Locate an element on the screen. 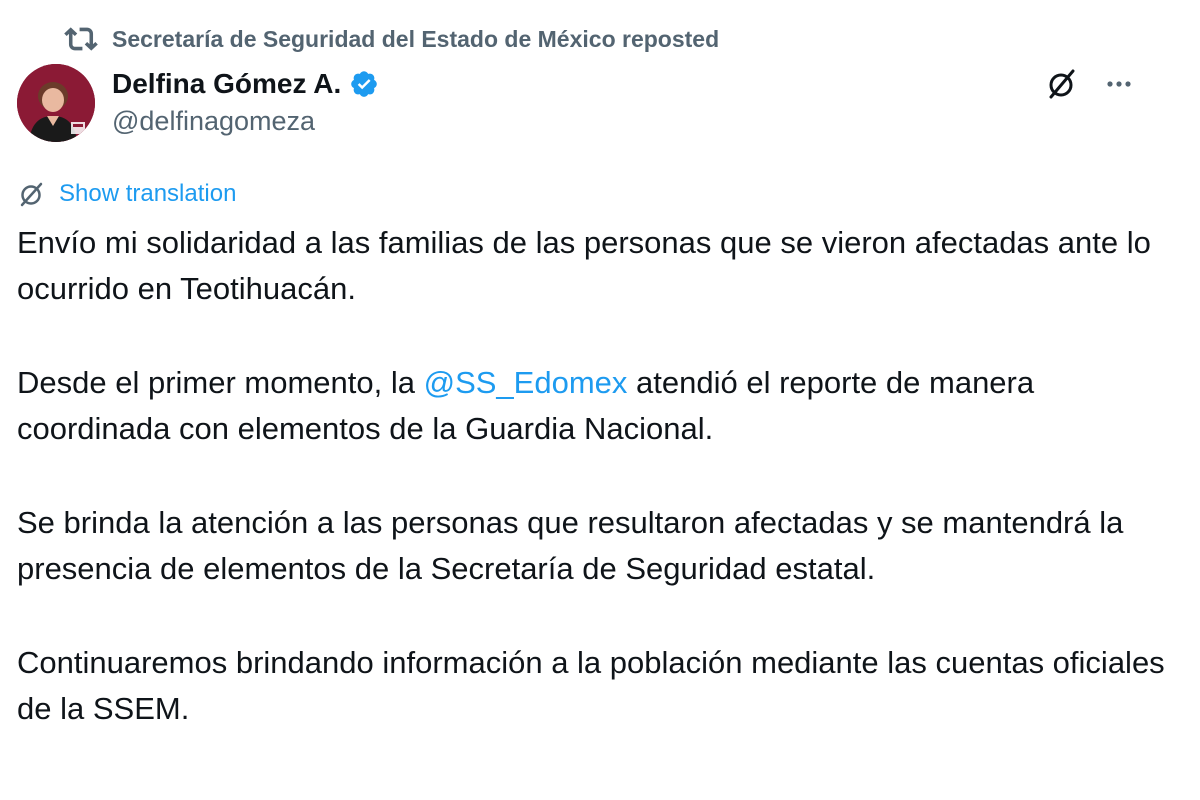  author-name: Delfina Gómez A. is located at coordinates (226, 84).